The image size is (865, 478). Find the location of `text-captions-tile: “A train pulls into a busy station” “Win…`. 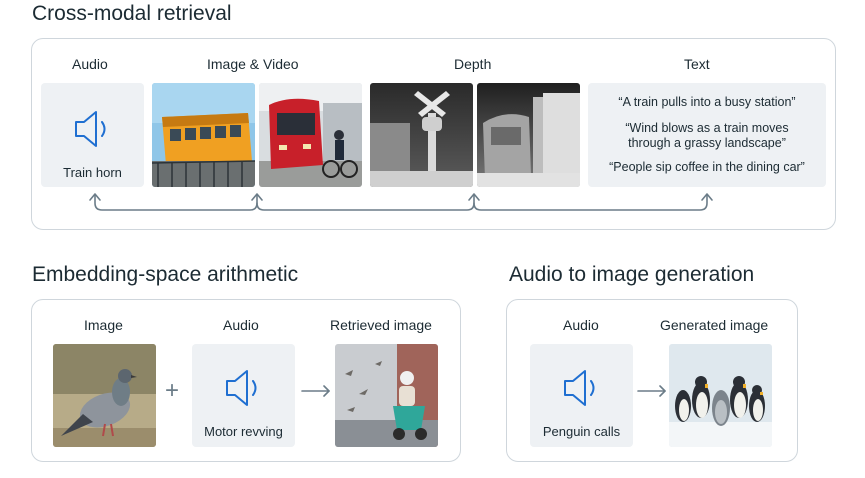

text-captions-tile: “A train pulls into a busy station” “Win… is located at coordinates (707, 135).